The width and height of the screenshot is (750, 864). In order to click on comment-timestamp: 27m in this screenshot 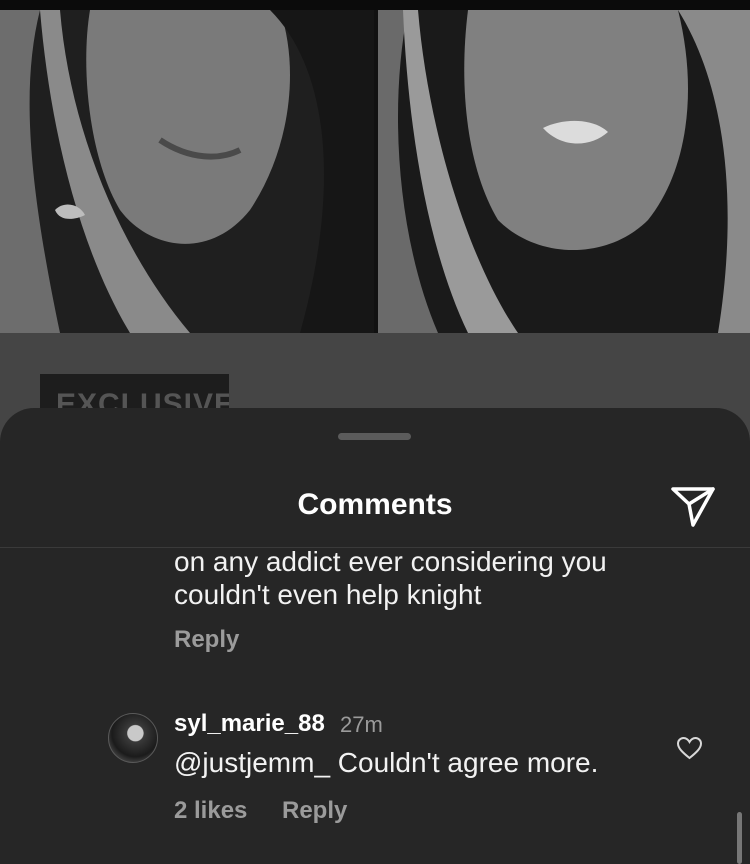, I will do `click(361, 724)`.